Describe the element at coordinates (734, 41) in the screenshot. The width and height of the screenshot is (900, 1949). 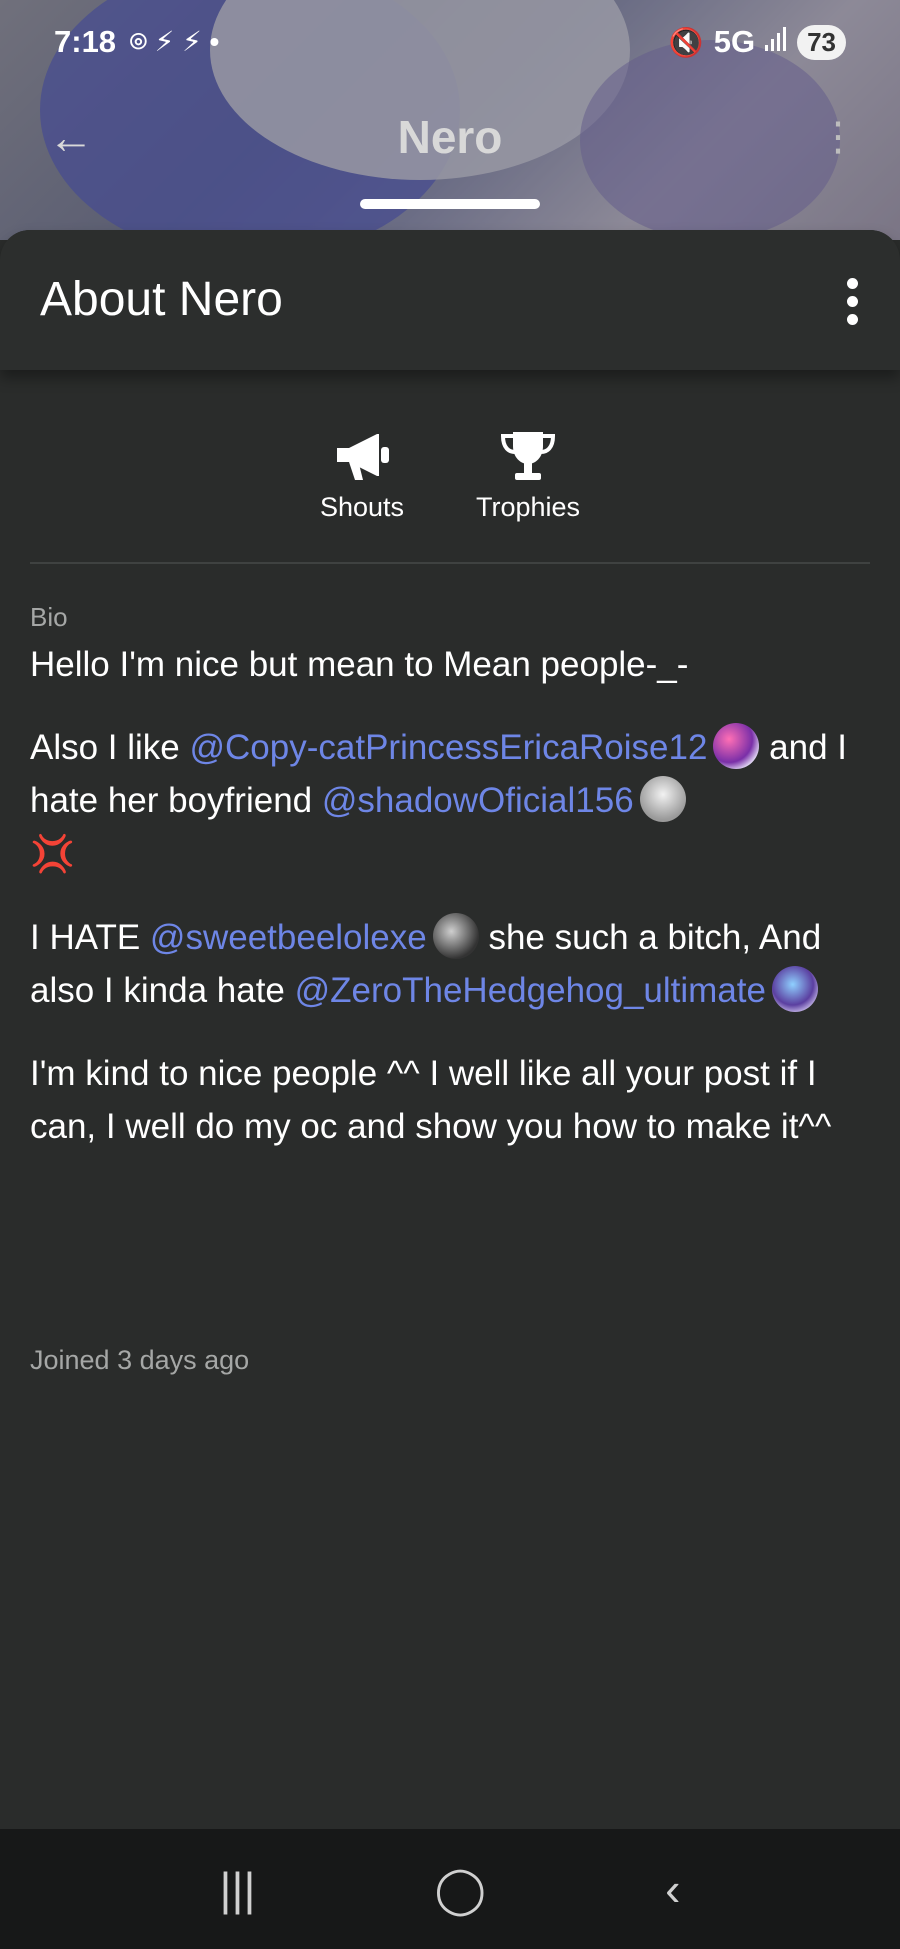
I see `network-type: 5G` at that location.